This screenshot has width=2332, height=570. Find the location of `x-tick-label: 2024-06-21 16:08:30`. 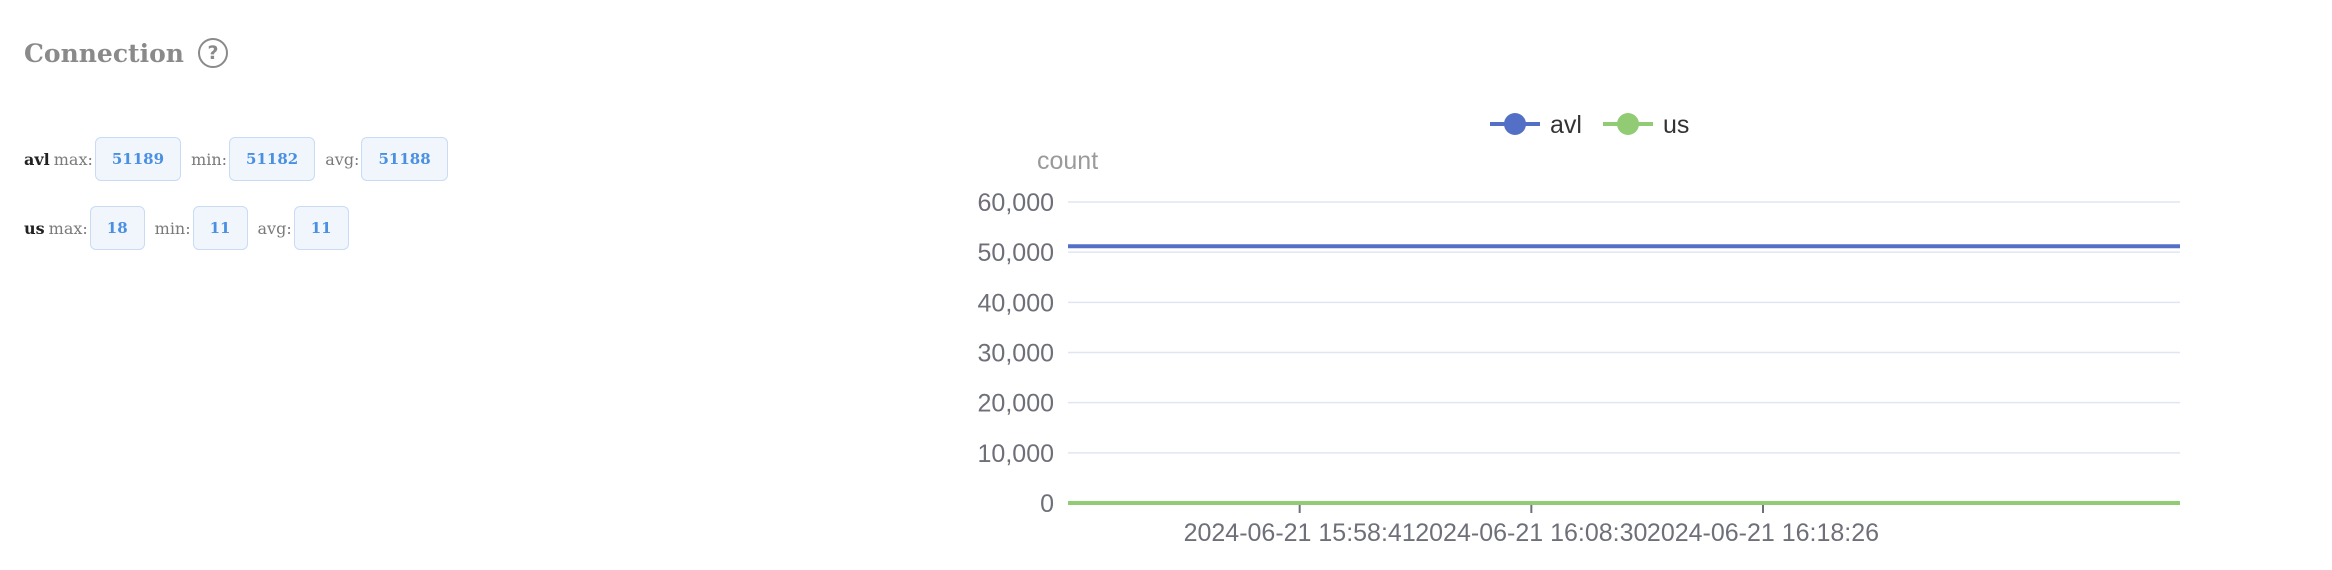

x-tick-label: 2024-06-21 16:08:30 is located at coordinates (1531, 533).